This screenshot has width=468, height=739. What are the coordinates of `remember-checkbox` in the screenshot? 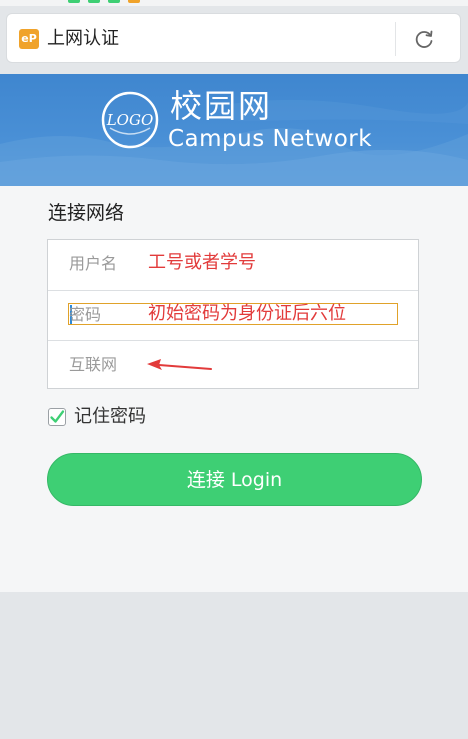 It's located at (57, 417).